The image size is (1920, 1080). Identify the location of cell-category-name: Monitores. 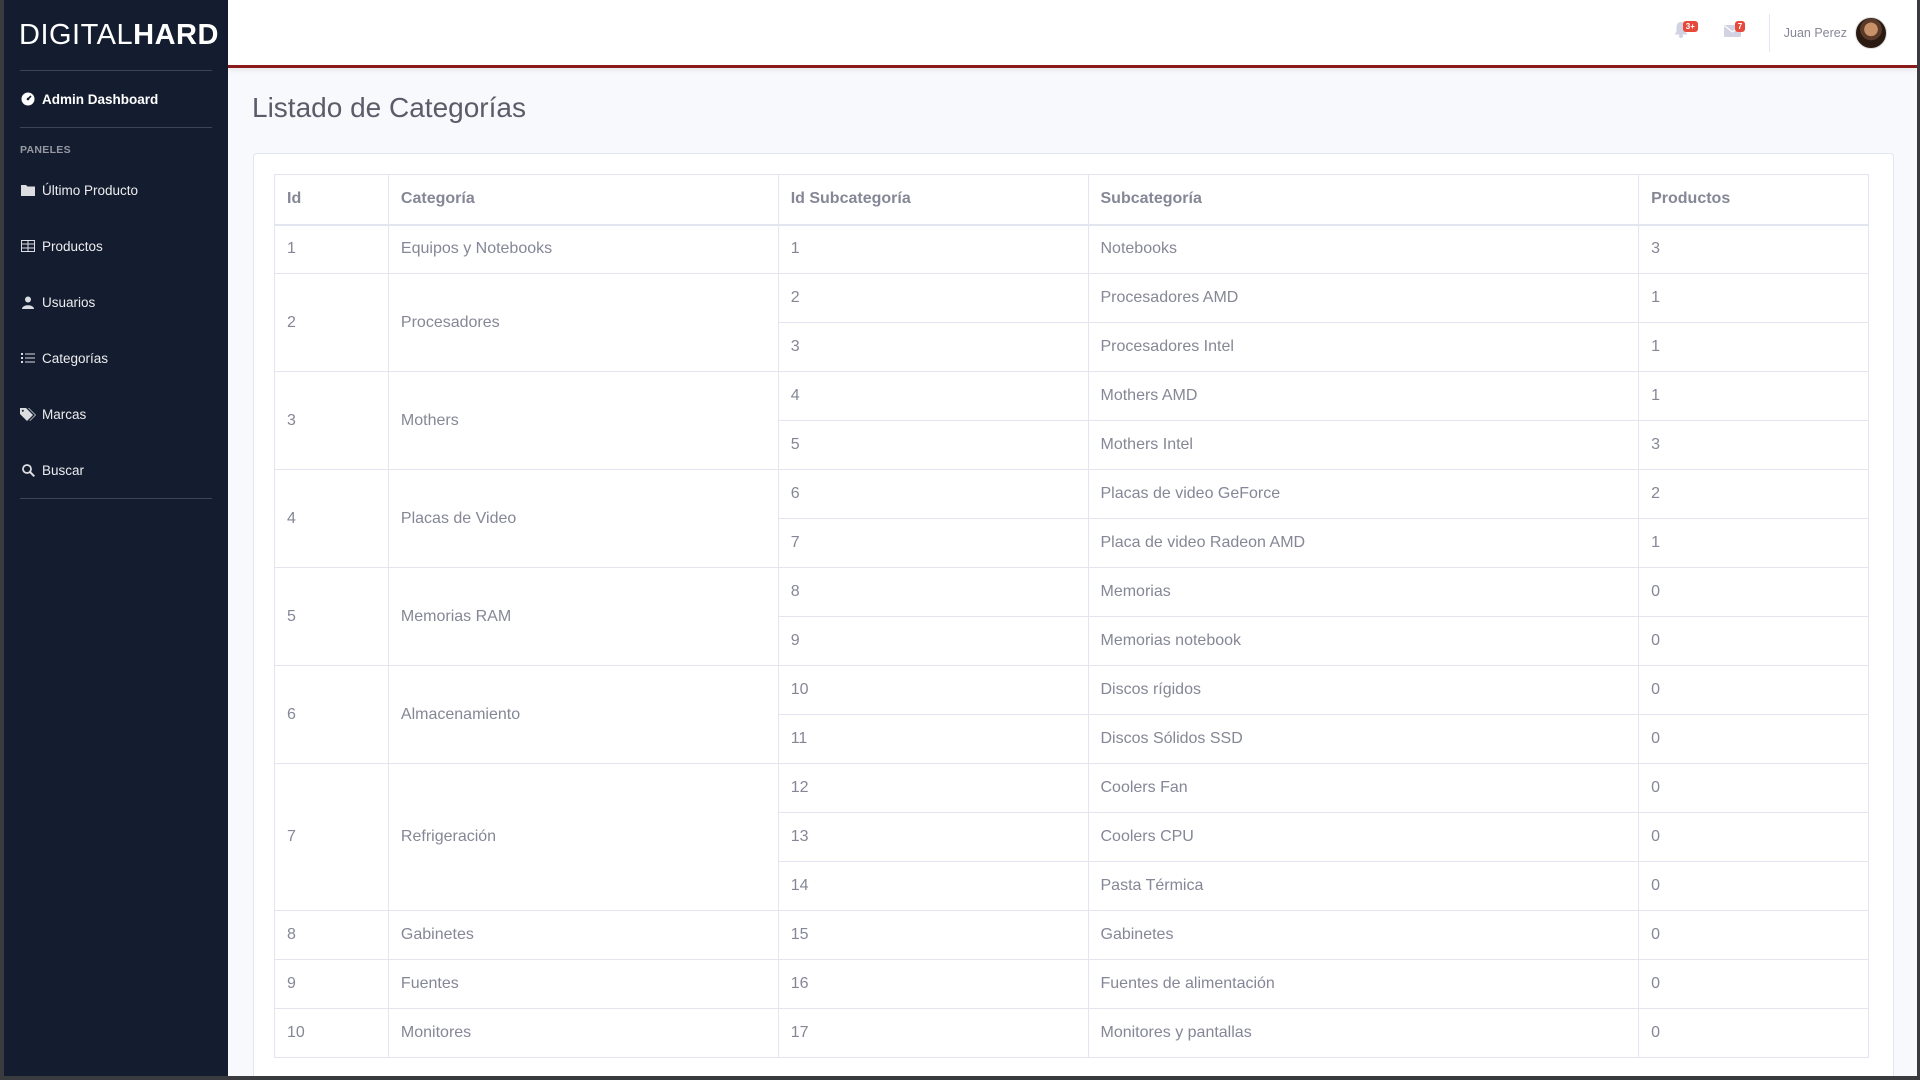
(583, 1033).